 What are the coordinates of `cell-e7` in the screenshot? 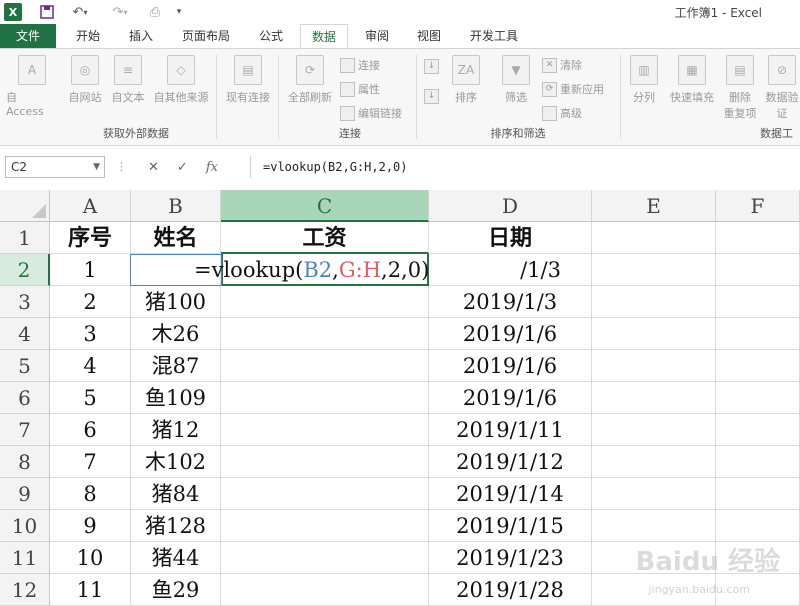 It's located at (654, 430).